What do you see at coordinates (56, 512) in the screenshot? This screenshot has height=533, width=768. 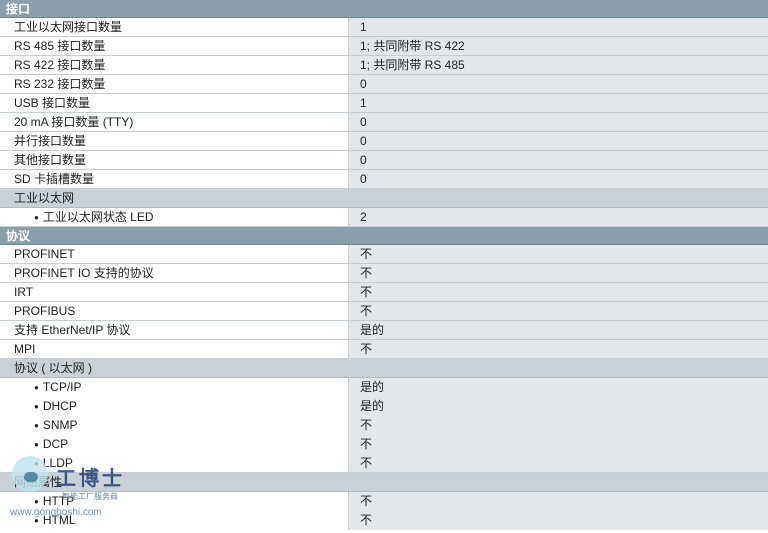 I see `watermark-url: www.gongboshi.com` at bounding box center [56, 512].